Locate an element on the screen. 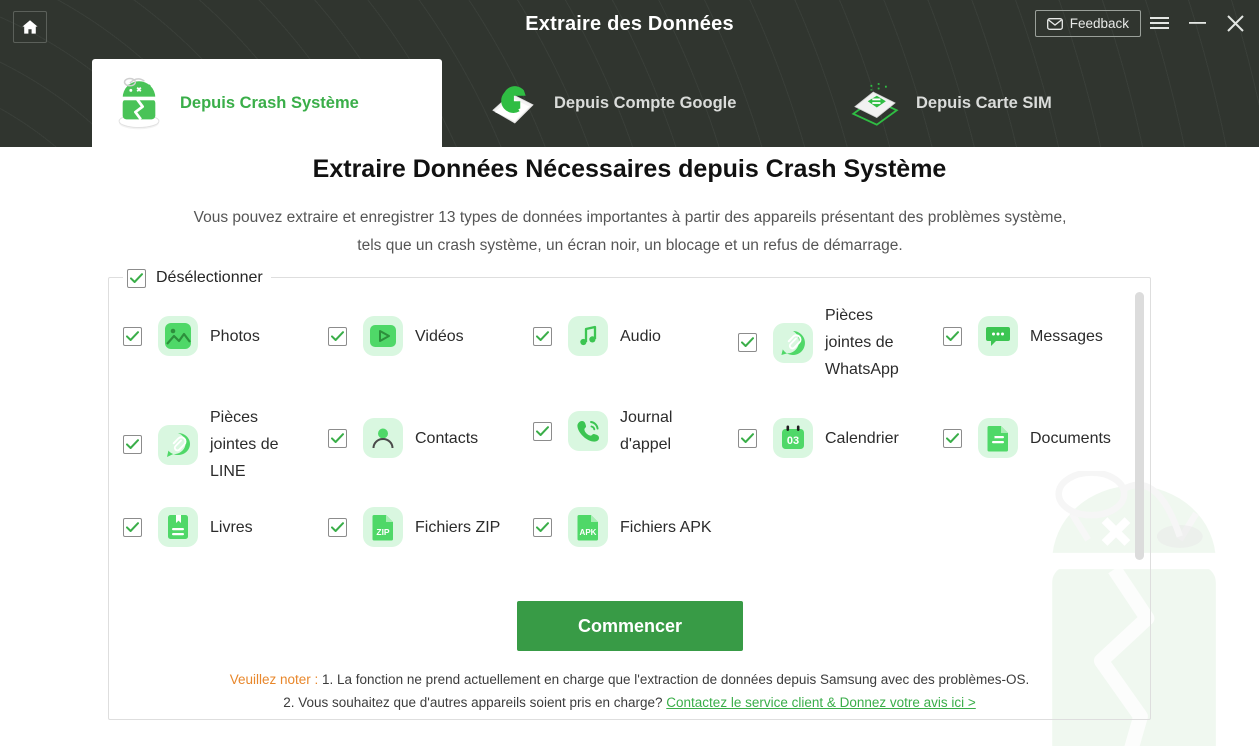 The width and height of the screenshot is (1259, 746). book-icon is located at coordinates (178, 527).